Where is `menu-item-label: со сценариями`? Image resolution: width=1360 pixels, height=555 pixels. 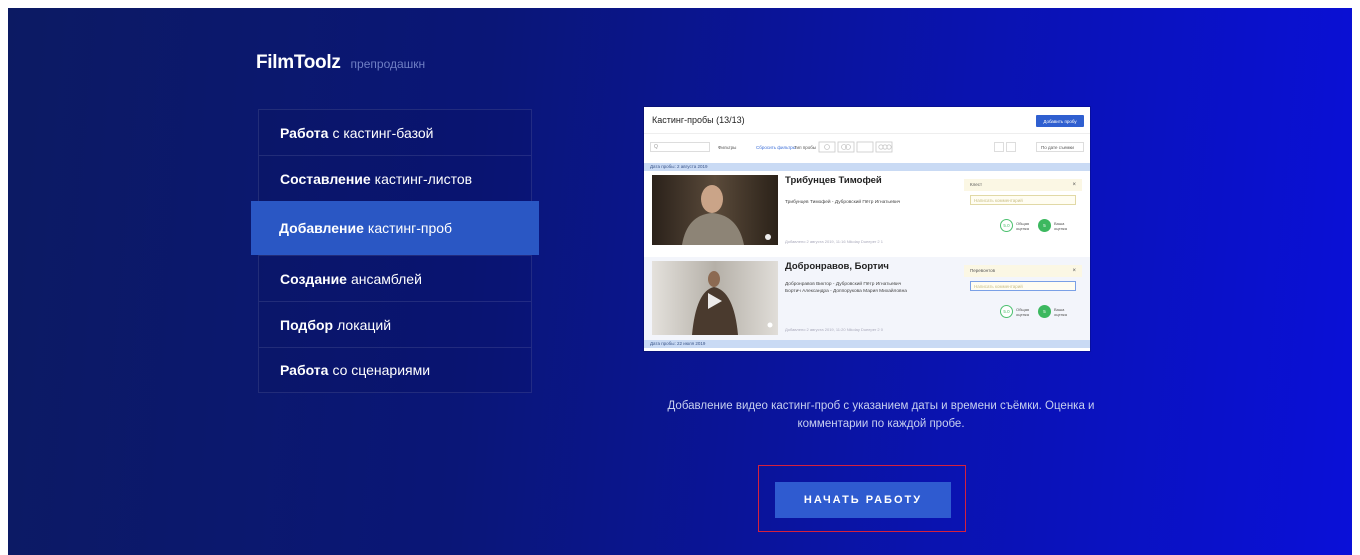
menu-item-label: со сценариями is located at coordinates (381, 370).